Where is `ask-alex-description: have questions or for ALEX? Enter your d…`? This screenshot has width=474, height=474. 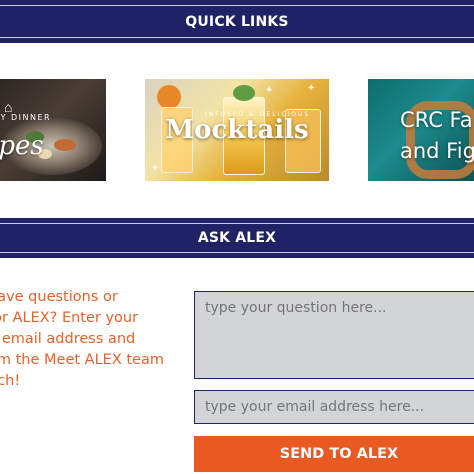 ask-alex-description: have questions or for ALEX? Enter your d… is located at coordinates (83, 339).